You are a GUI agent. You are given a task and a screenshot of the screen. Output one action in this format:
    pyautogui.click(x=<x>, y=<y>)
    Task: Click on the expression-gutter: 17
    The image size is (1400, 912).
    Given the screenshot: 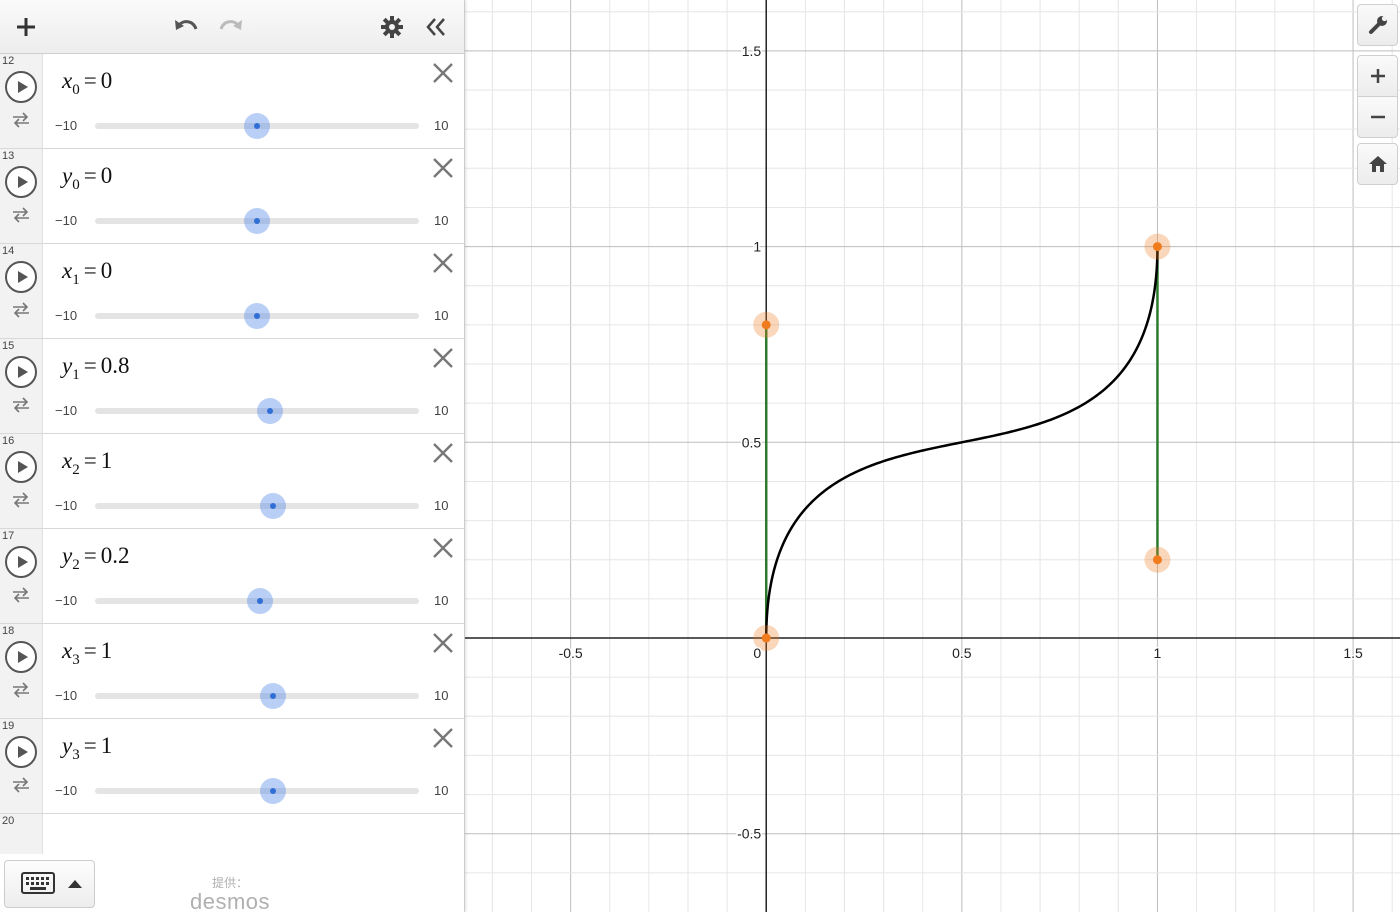 What is the action you would take?
    pyautogui.click(x=21, y=576)
    